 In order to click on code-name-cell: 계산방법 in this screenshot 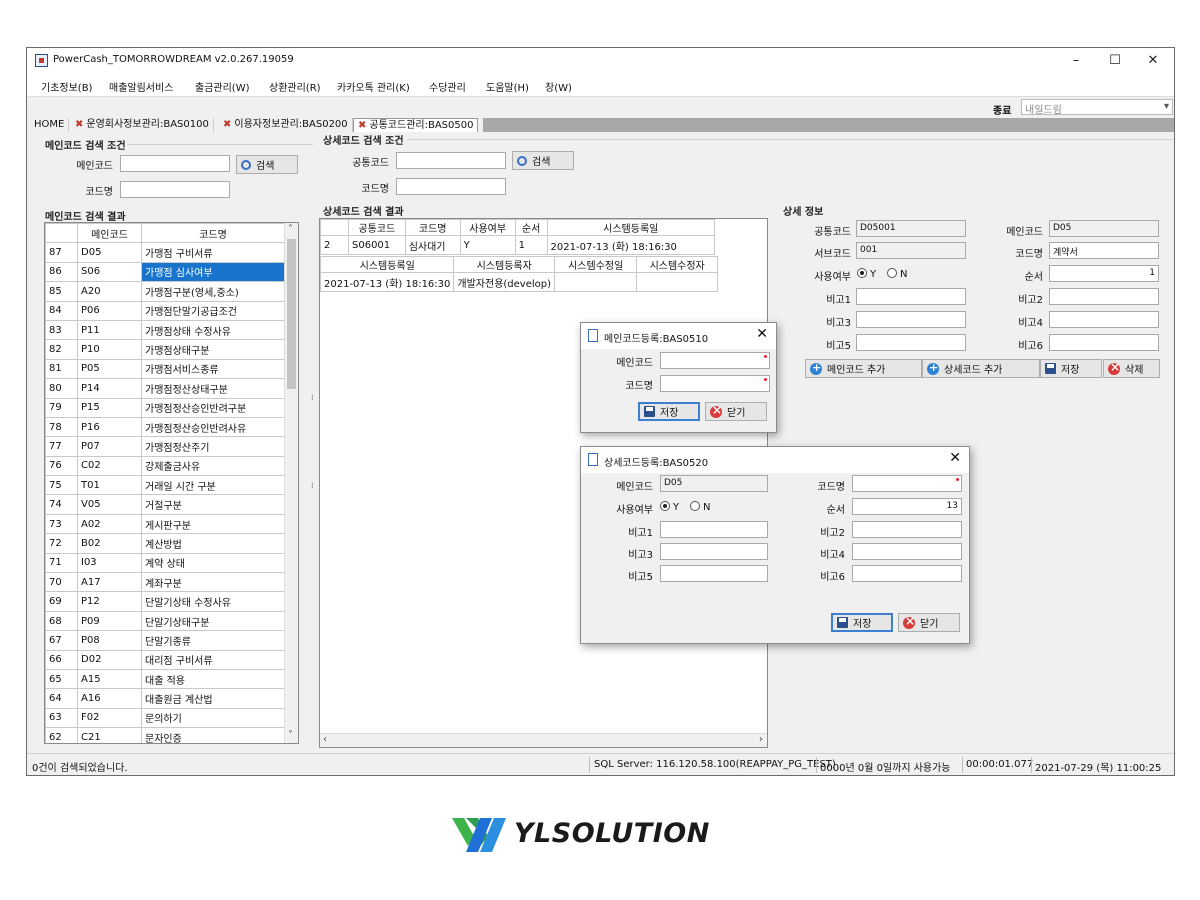, I will do `click(213, 543)`.